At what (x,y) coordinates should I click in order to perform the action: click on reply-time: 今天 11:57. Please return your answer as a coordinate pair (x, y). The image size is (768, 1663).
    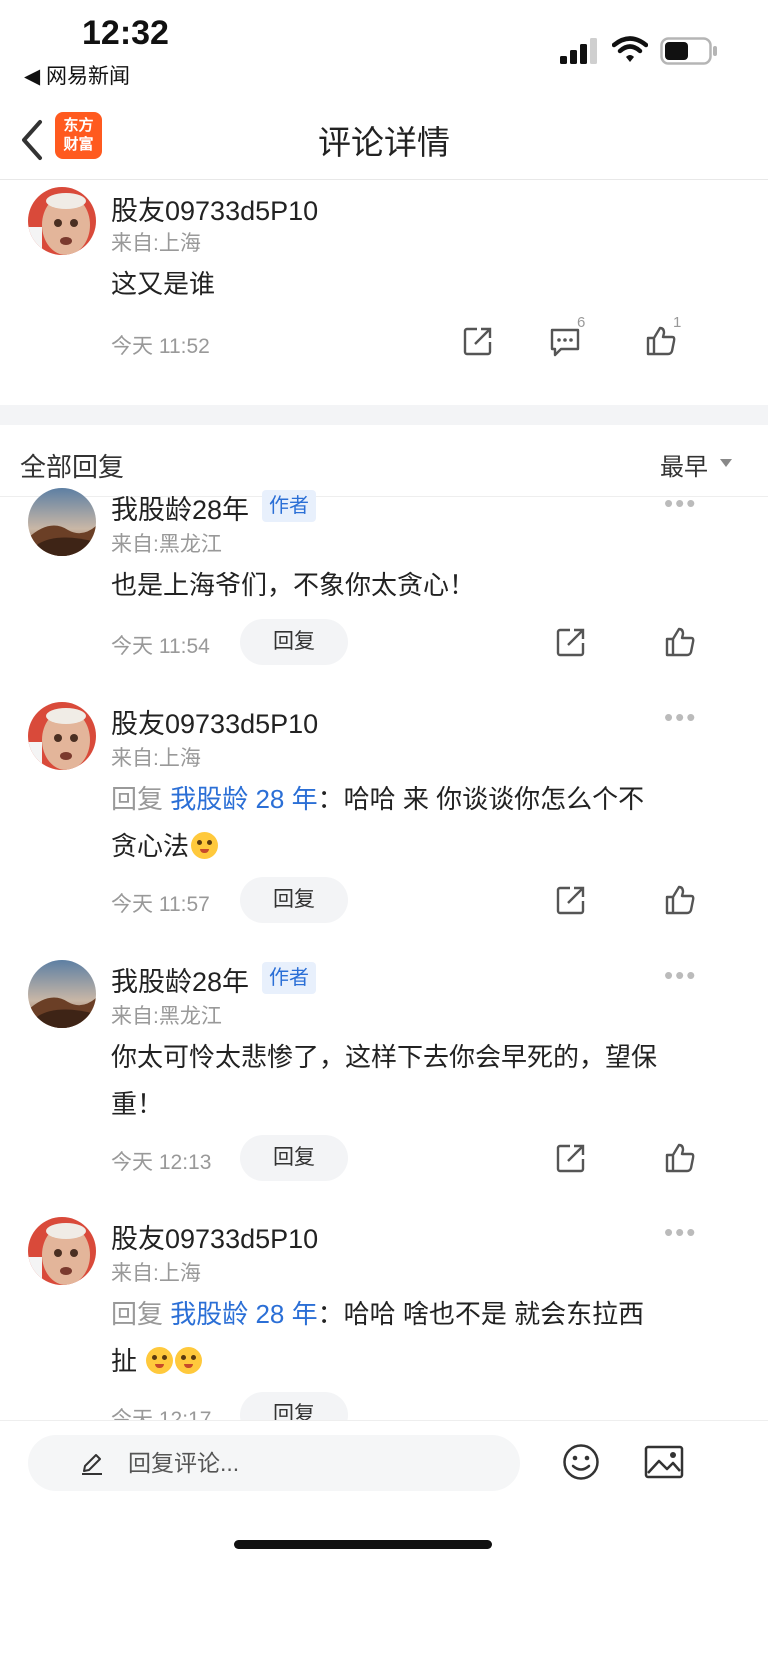
    Looking at the image, I should click on (160, 904).